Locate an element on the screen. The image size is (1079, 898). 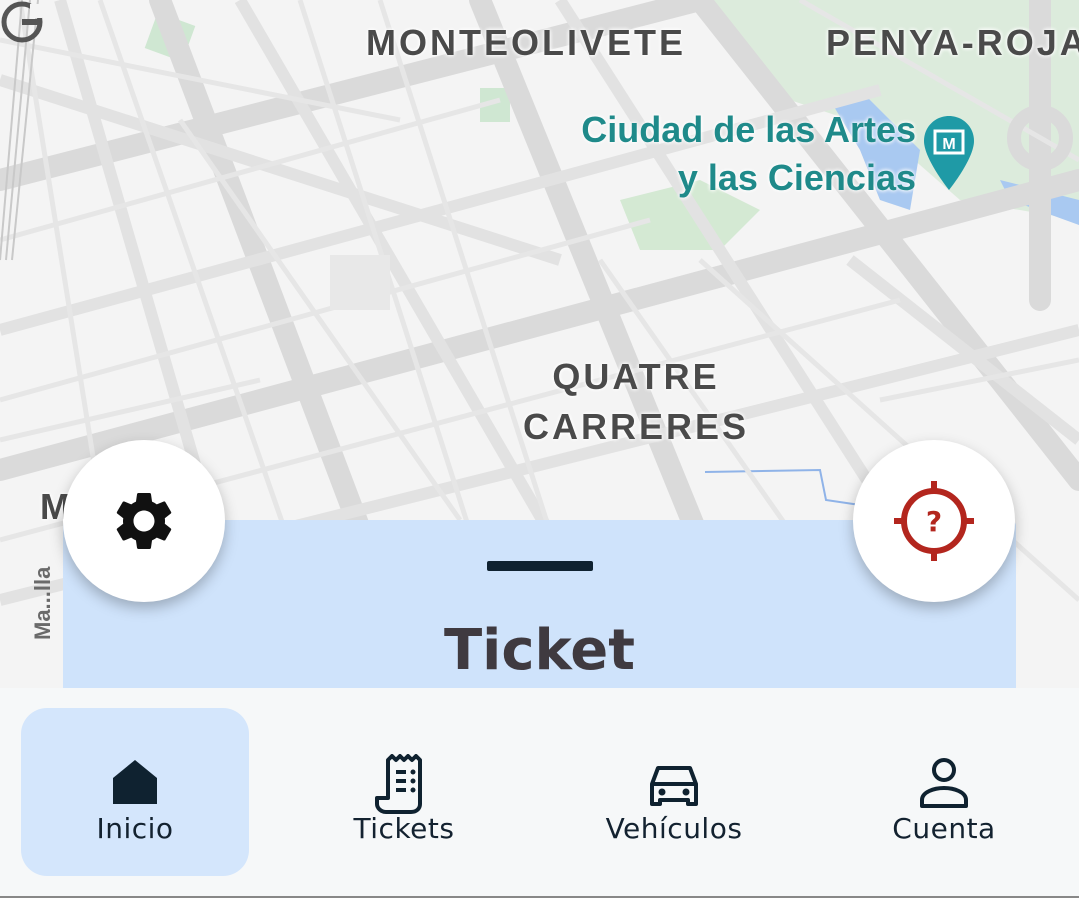
district-label-line2: CARRERES is located at coordinates (636, 426).